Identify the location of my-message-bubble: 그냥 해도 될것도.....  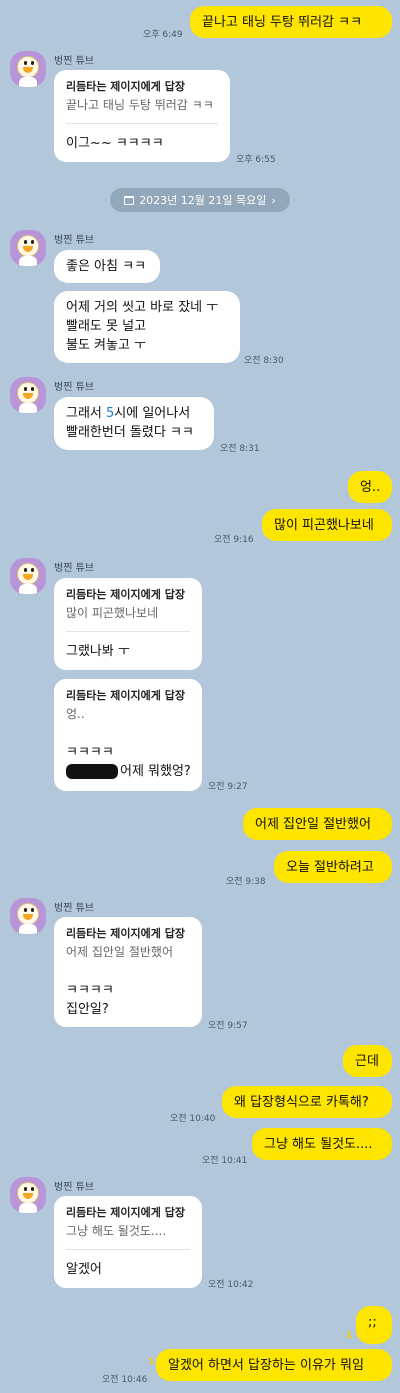
(322, 1144).